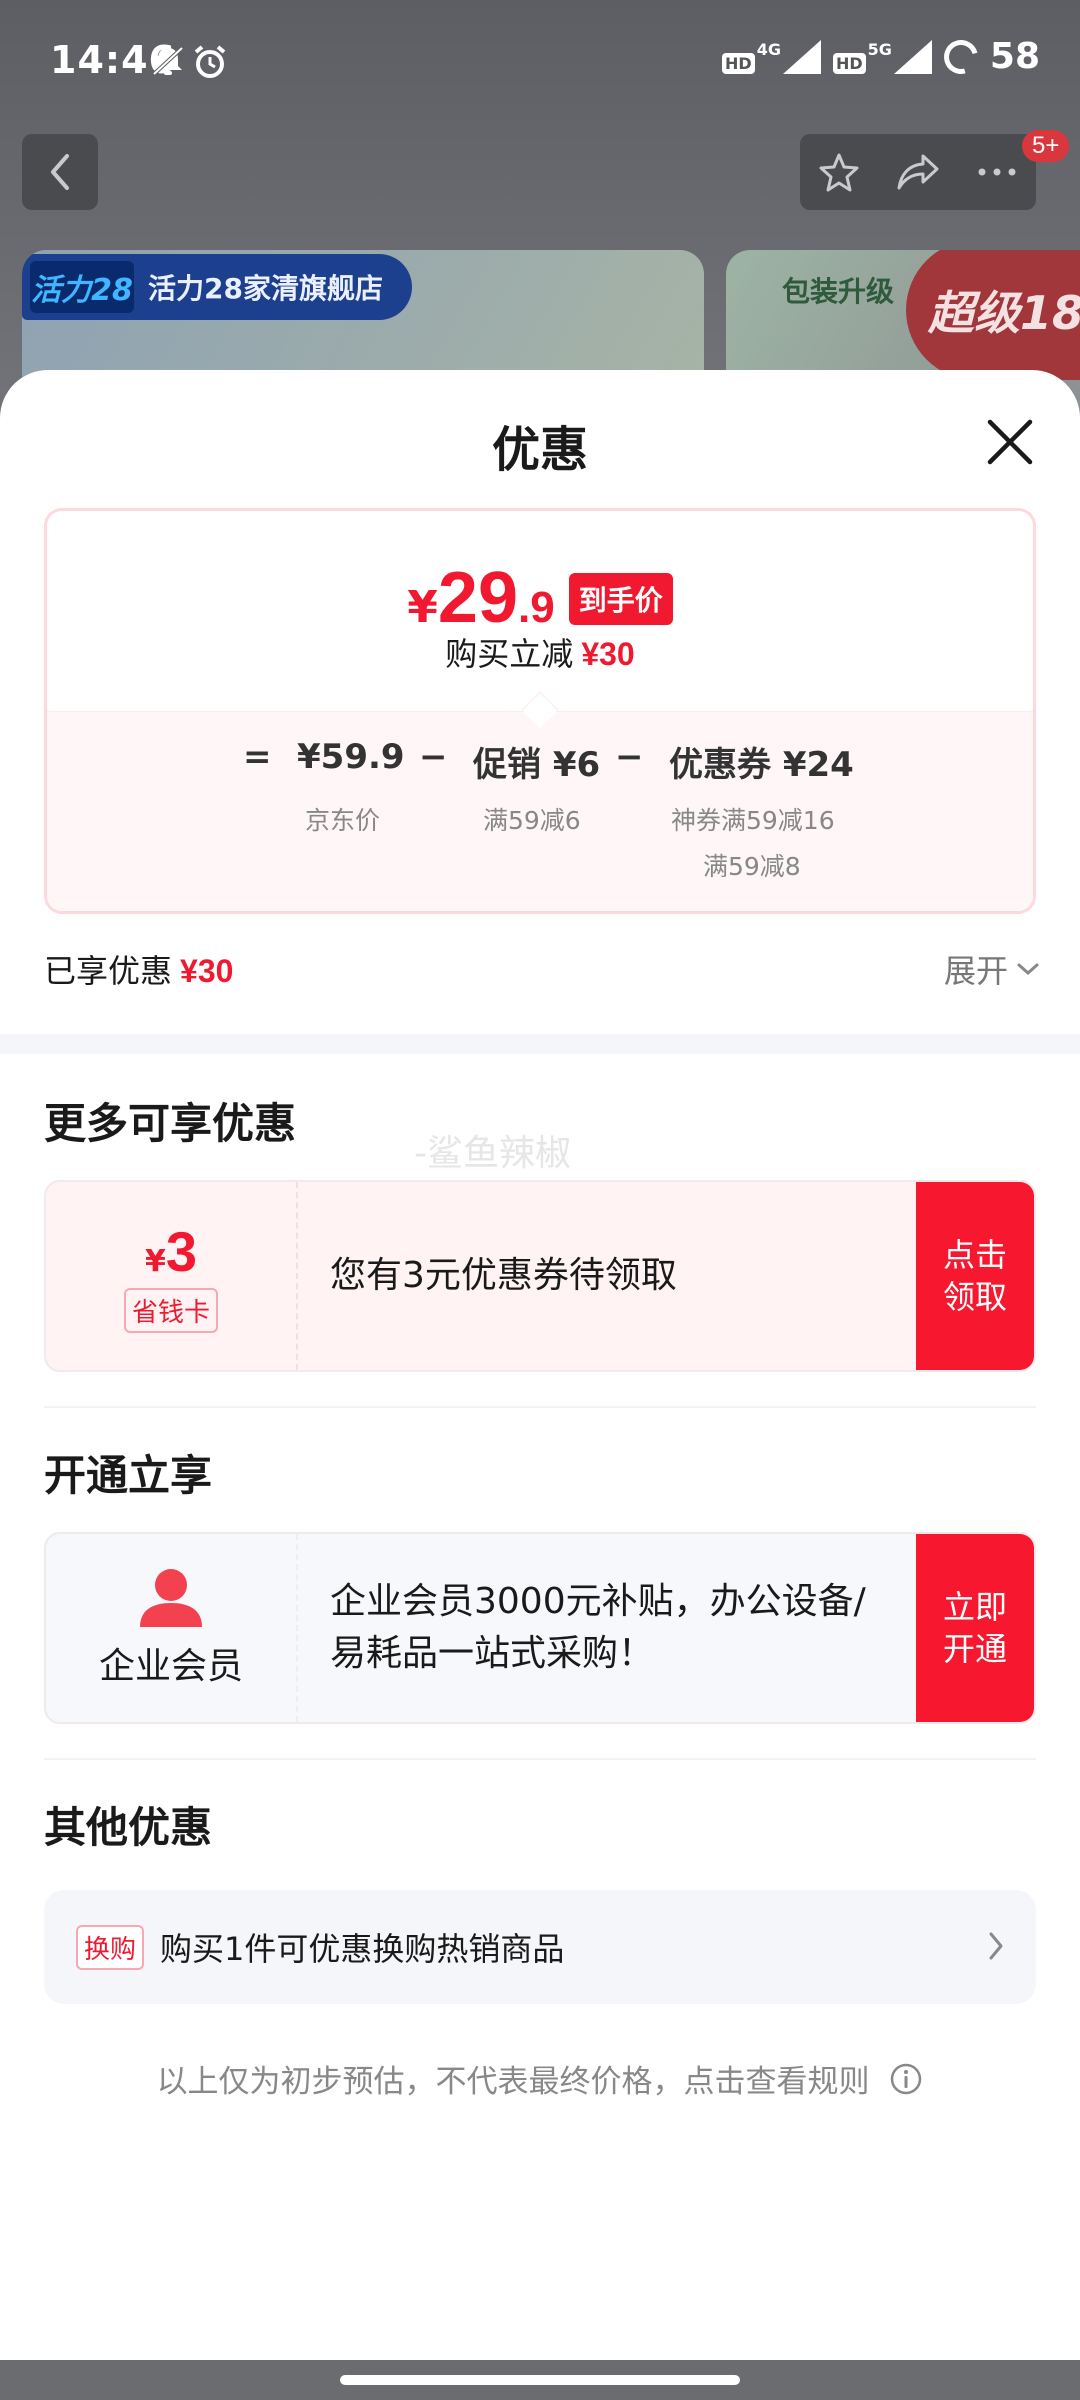  What do you see at coordinates (171, 1251) in the screenshot?
I see `coupon-value: ¥ 3` at bounding box center [171, 1251].